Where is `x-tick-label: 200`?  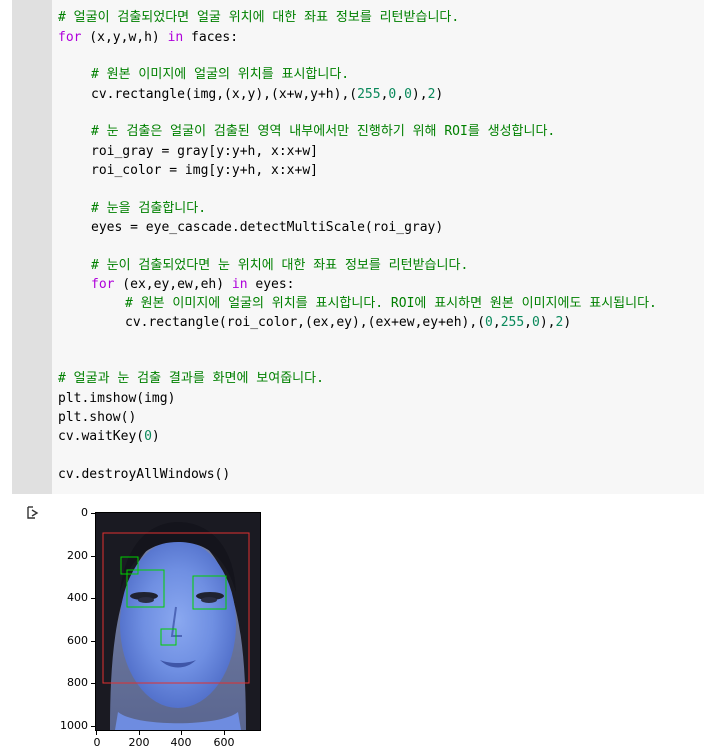 x-tick-label: 200 is located at coordinates (139, 742).